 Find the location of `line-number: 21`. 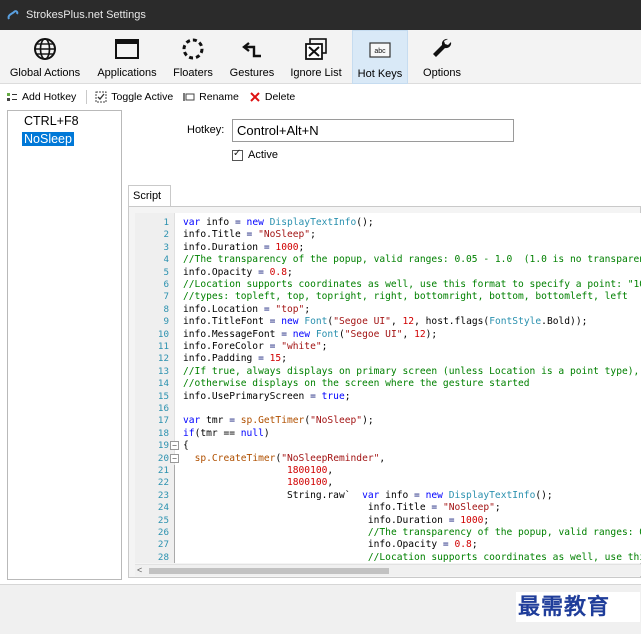

line-number: 21 is located at coordinates (163, 470).